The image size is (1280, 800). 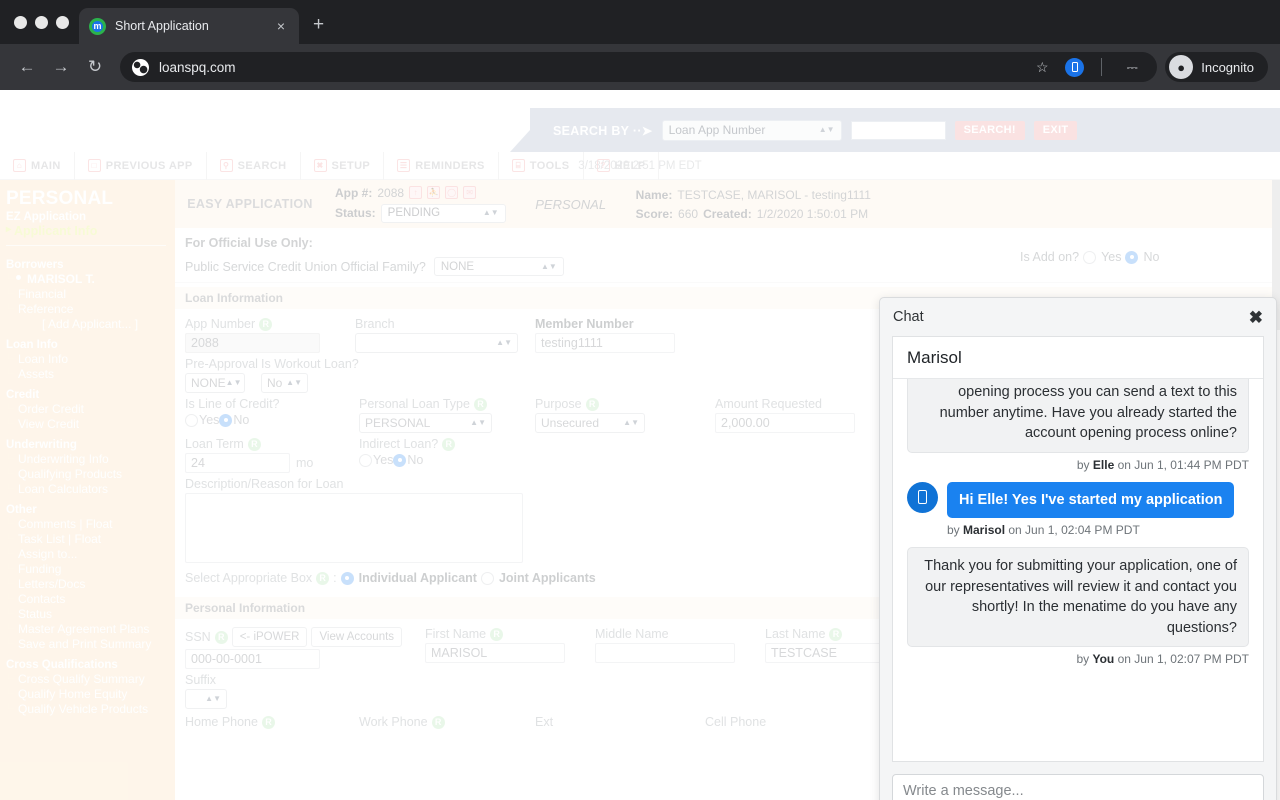 I want to click on sidebar-item-qualify-home-equity: Qualify Home Equity, so click(x=88, y=694).